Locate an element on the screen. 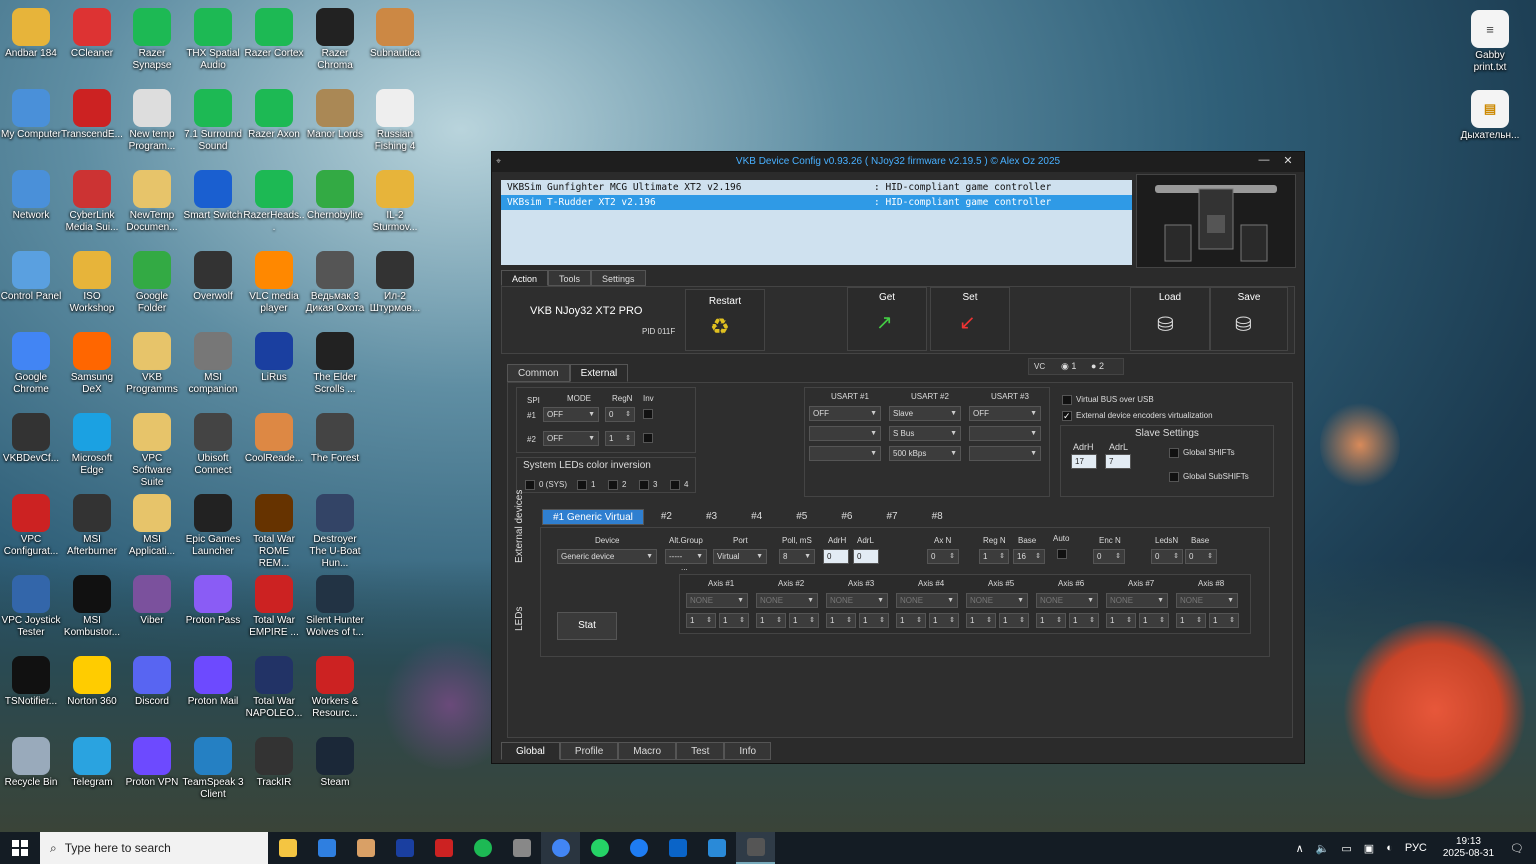 Image resolution: width=1536 pixels, height=864 pixels. adrh-input: 0 is located at coordinates (836, 556).